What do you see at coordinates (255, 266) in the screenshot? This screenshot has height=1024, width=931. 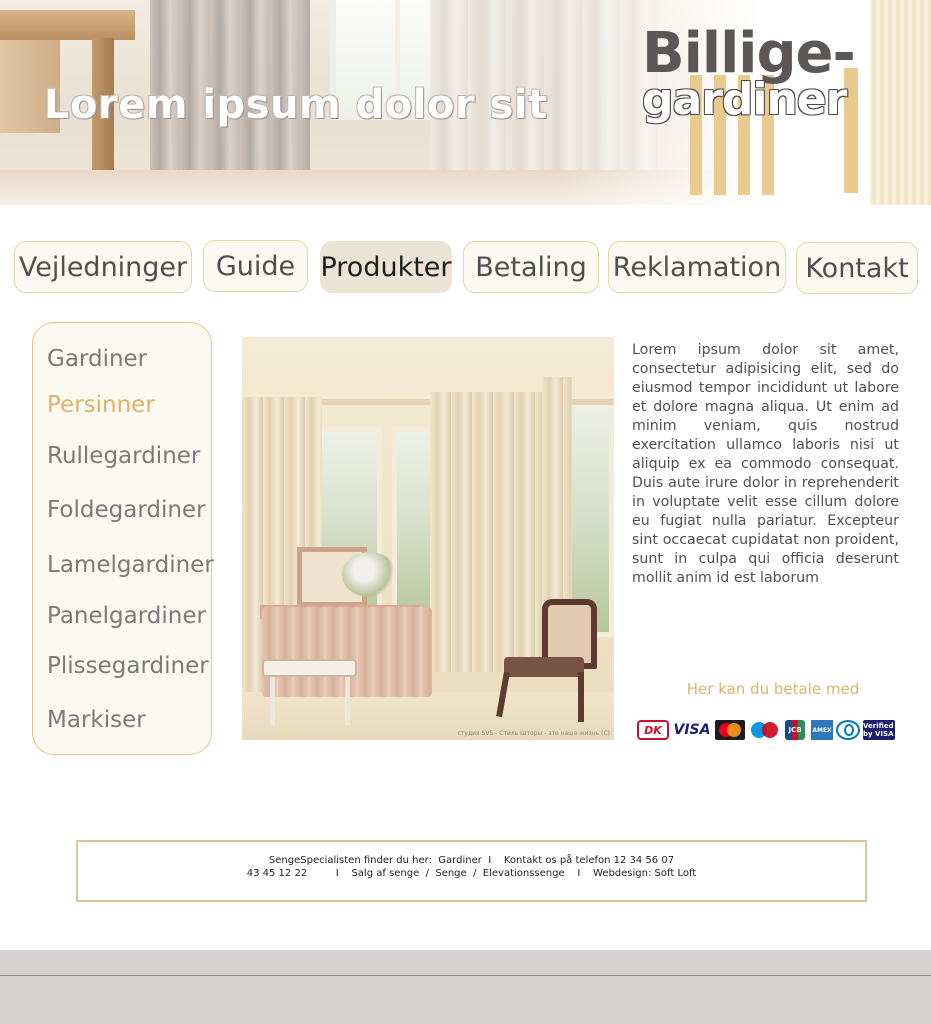 I see `nav-tab-guide: Guide` at bounding box center [255, 266].